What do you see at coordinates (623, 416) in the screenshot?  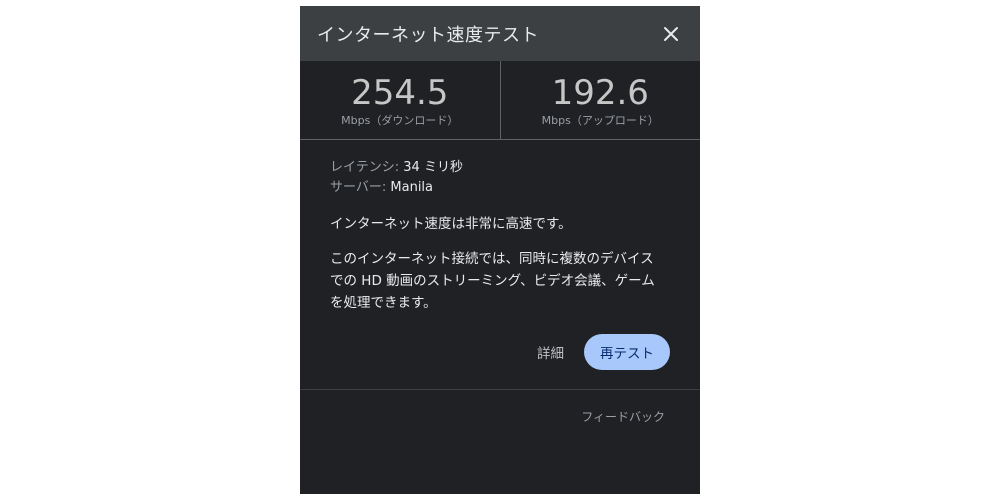 I see `feedback-link: フィードバック` at bounding box center [623, 416].